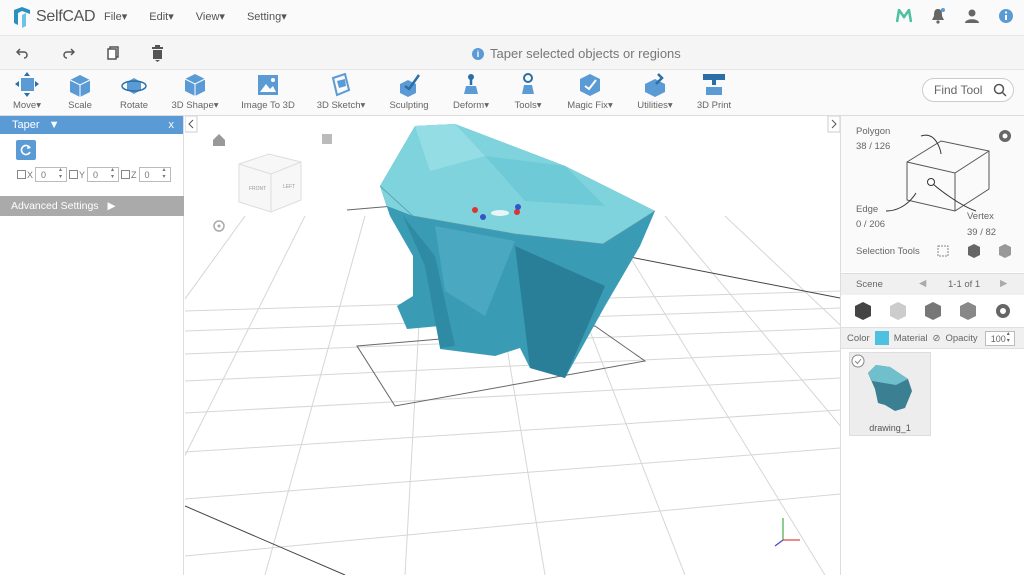 This screenshot has height=575, width=1024. I want to click on menu-setting: Setting▾, so click(267, 16).